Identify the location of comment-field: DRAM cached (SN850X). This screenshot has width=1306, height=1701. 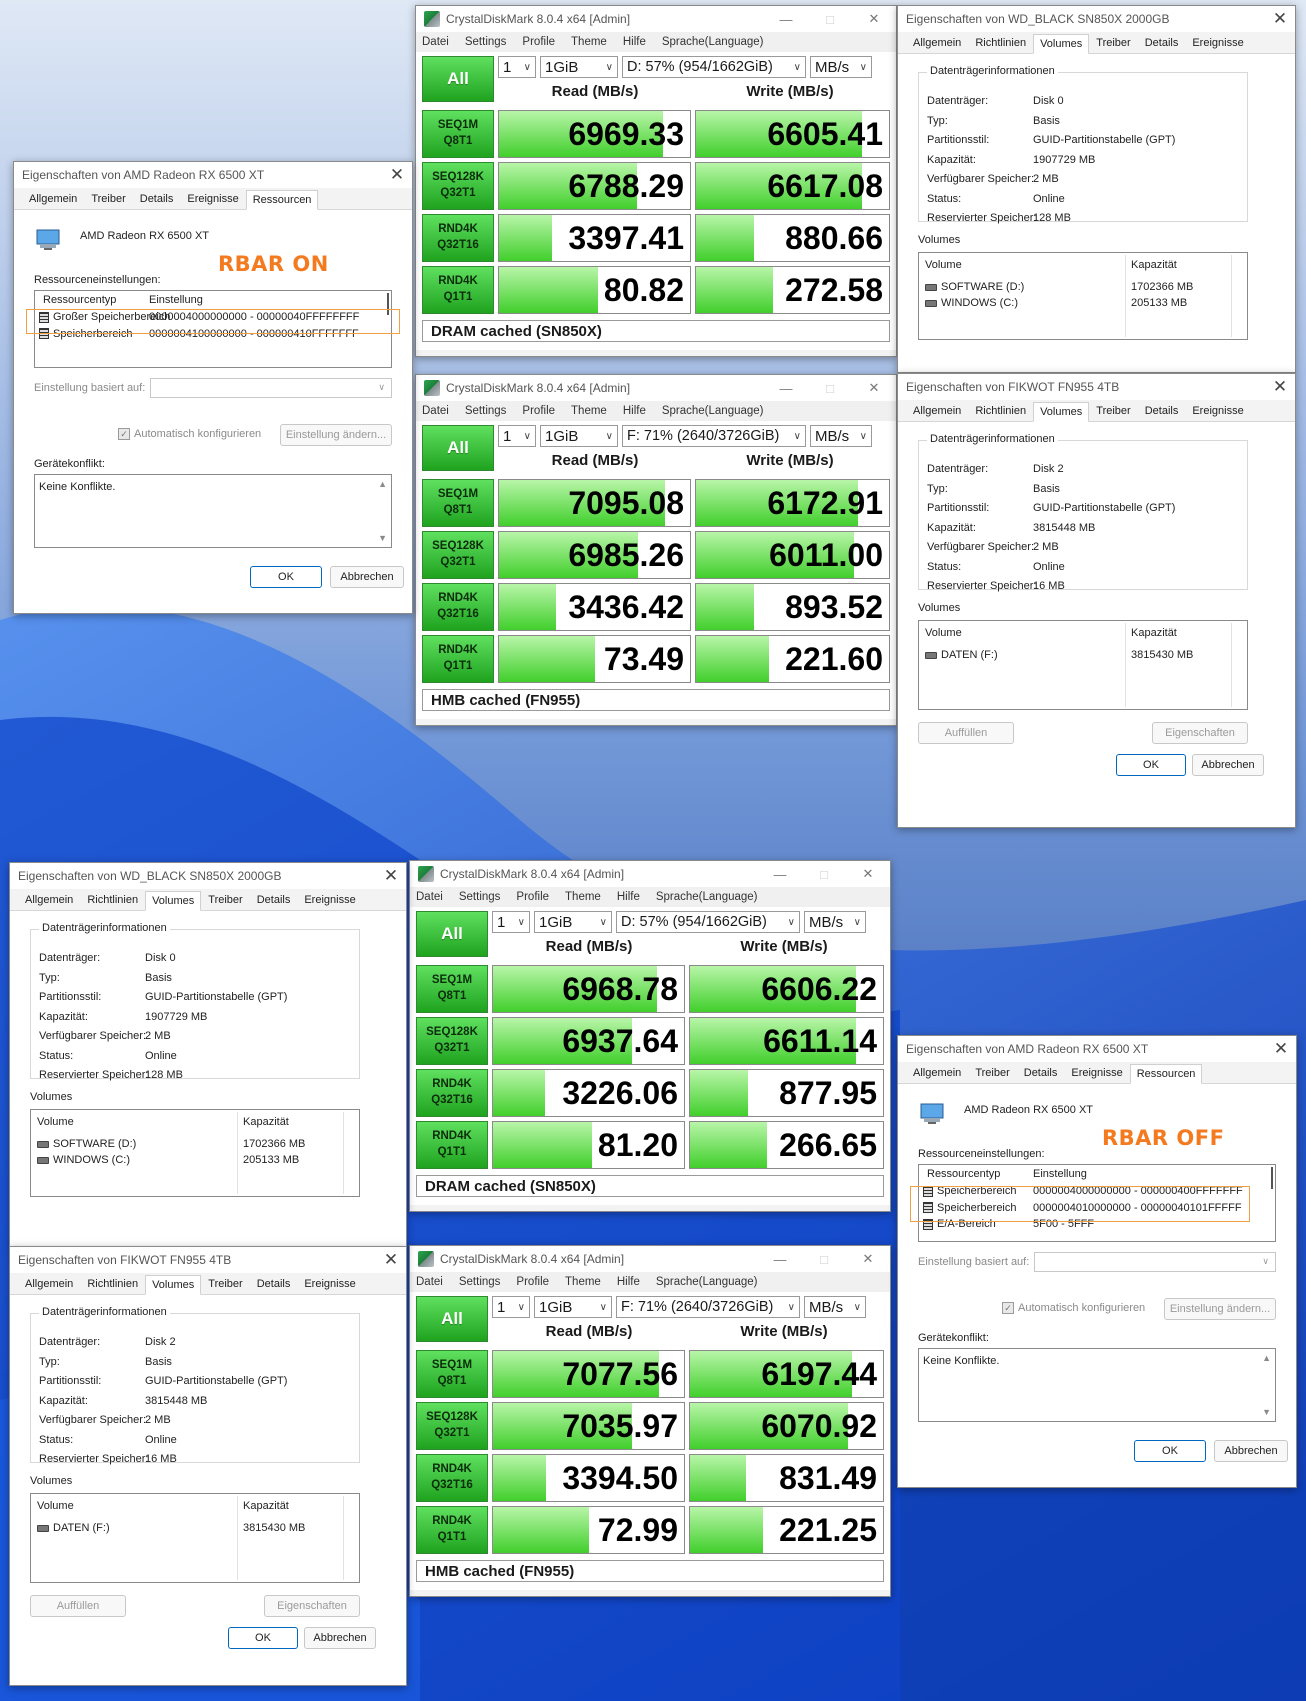
(650, 1186).